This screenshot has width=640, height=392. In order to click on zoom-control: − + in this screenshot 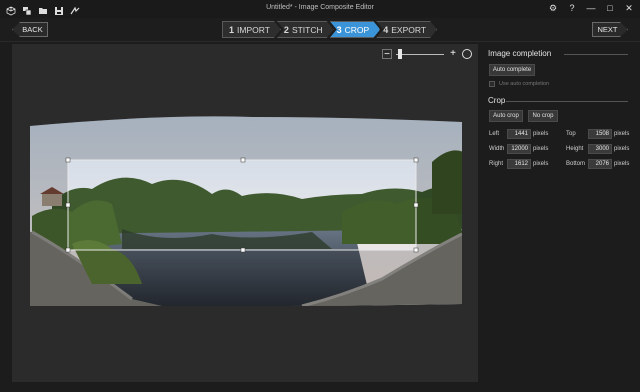, I will do `click(430, 55)`.